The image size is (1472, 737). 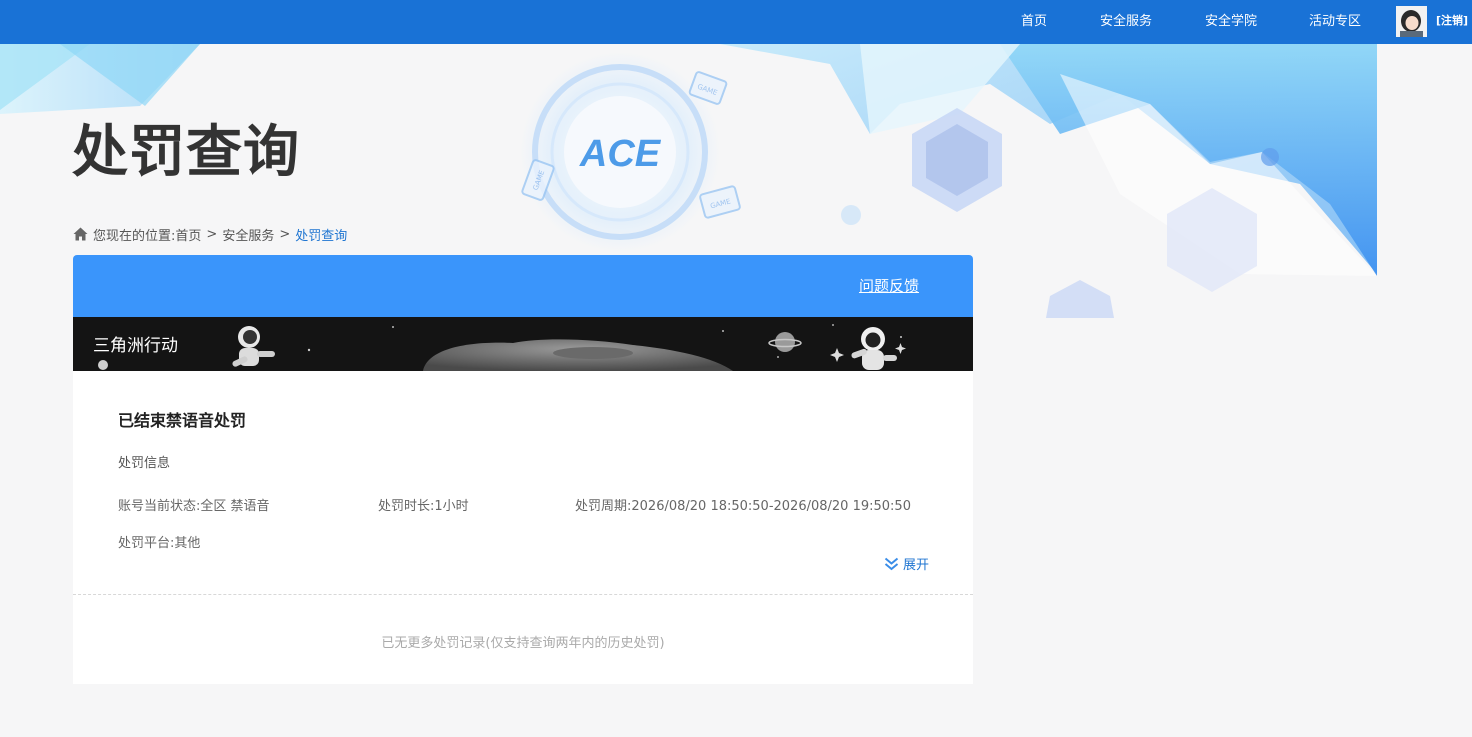 I want to click on game-banner-artwork, so click(x=523, y=344).